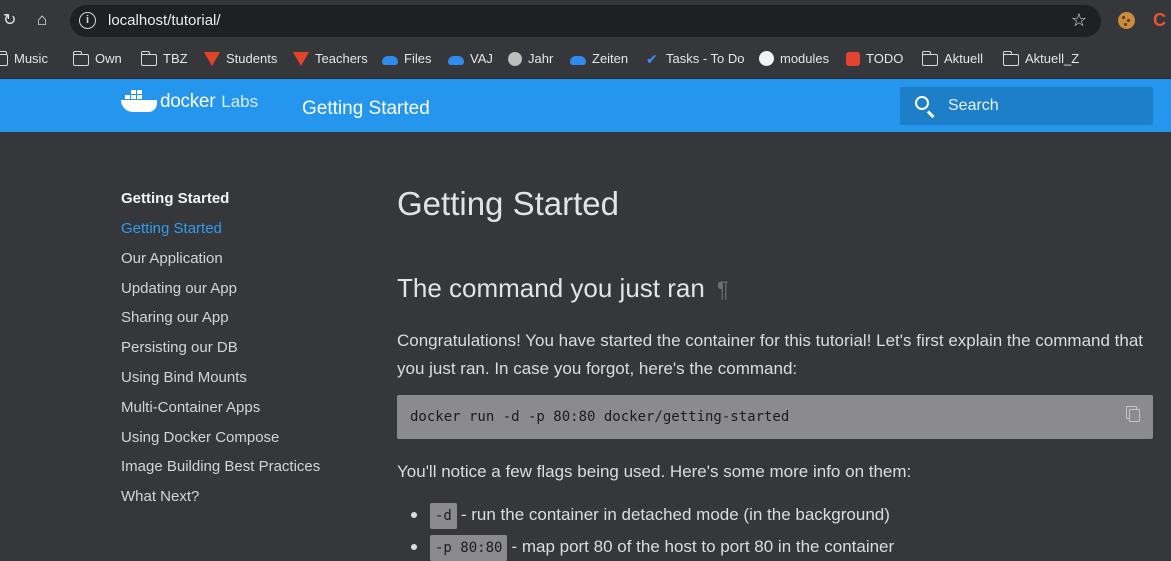 This screenshot has height=561, width=1171. Describe the element at coordinates (922, 103) in the screenshot. I see `search-icon` at that location.